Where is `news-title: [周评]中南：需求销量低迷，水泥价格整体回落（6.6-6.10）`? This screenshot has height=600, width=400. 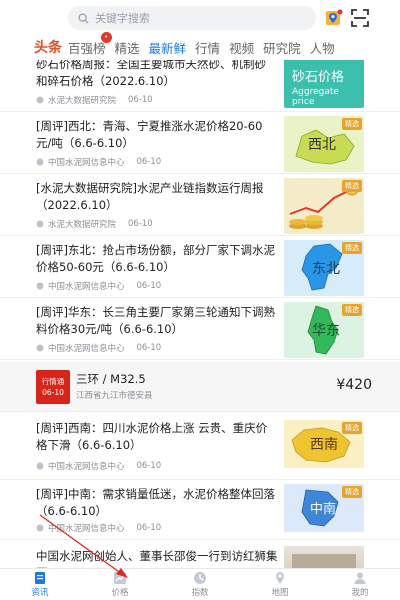
news-title: [周评]中南：需求销量低迷，水泥价格整体回落（6.6-6.10） is located at coordinates (155, 502).